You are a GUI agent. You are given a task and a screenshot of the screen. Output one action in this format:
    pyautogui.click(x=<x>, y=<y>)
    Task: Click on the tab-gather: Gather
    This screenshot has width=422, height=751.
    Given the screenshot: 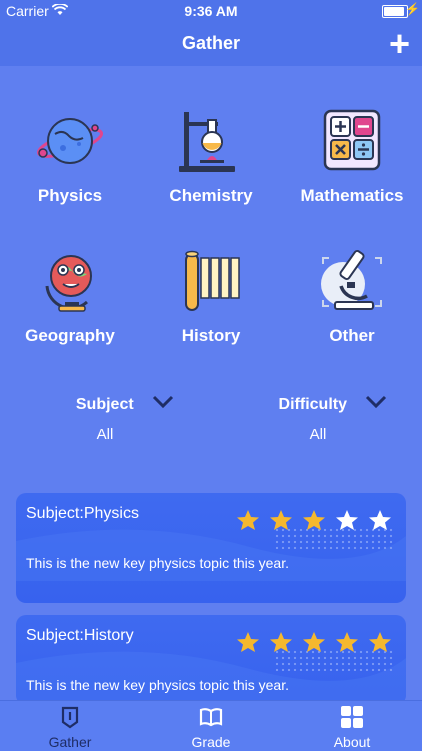 What is the action you would take?
    pyautogui.click(x=70, y=726)
    